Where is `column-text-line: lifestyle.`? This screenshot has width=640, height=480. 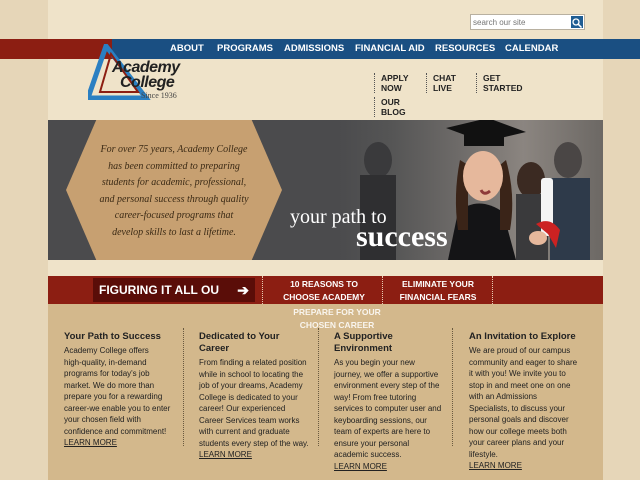
column-text-line: lifestyle. is located at coordinates (483, 454).